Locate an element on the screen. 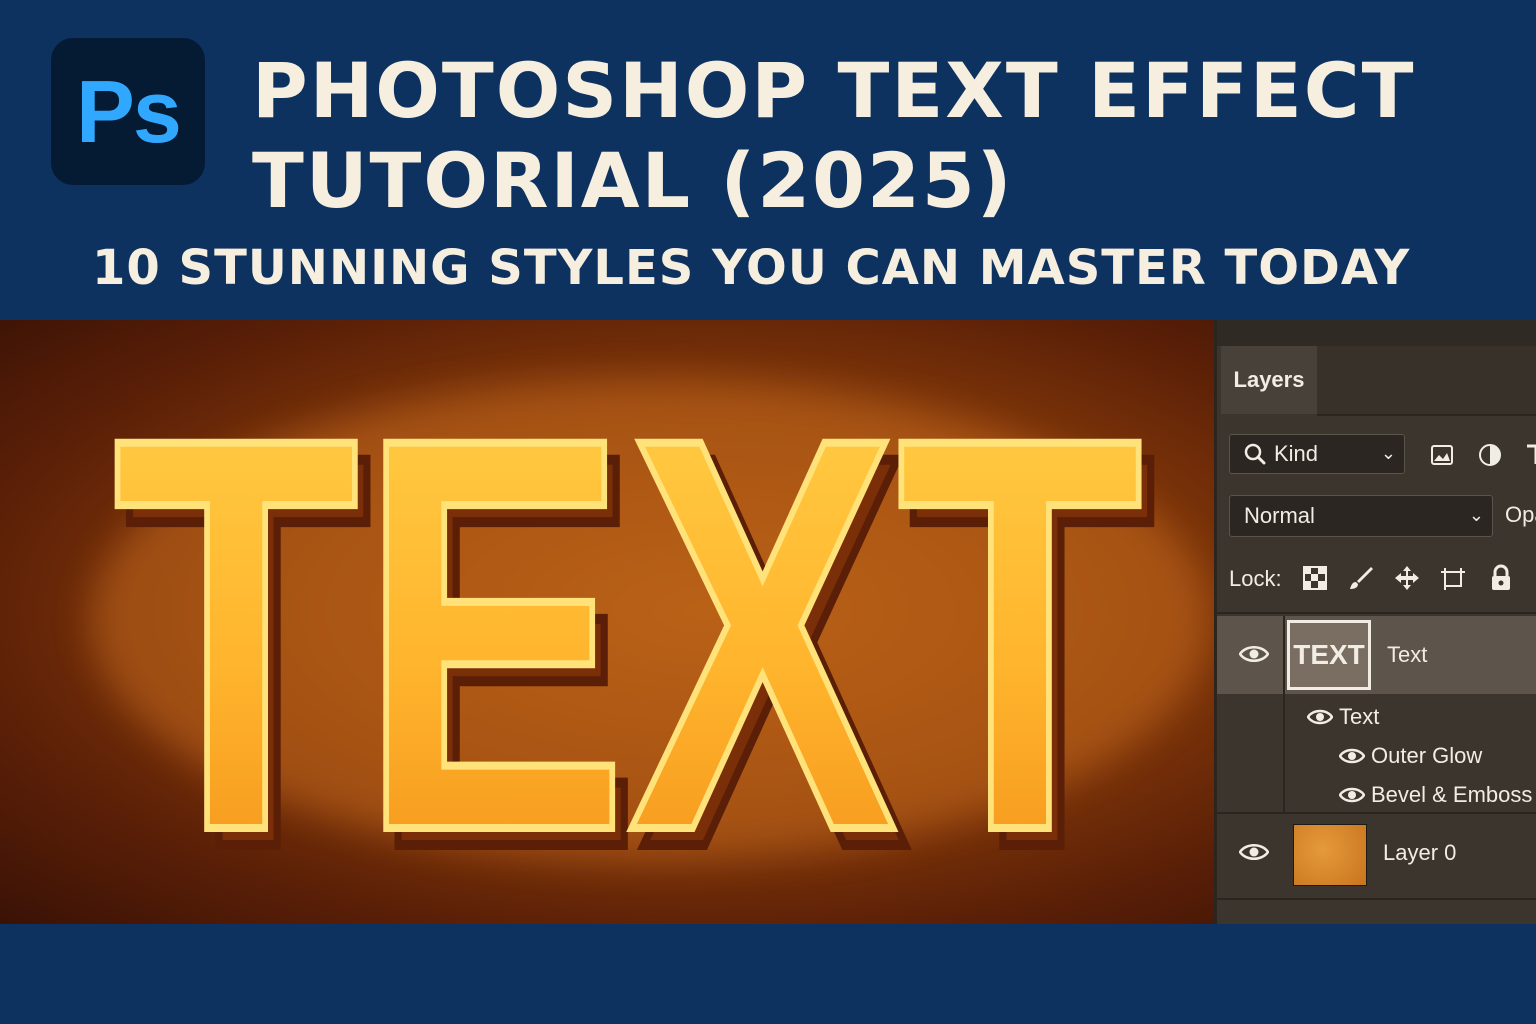 Image resolution: width=1536 pixels, height=1024 pixels. effects-group-label: Text is located at coordinates (1359, 716).